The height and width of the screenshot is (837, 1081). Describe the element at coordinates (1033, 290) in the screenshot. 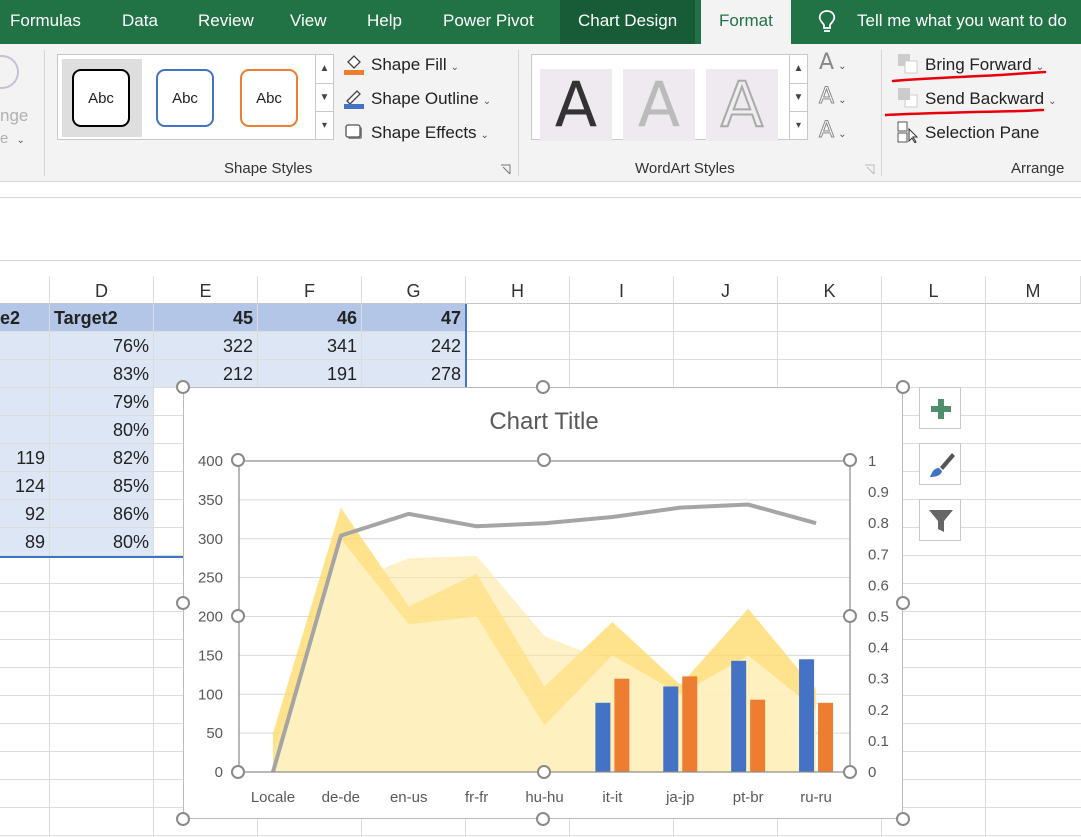

I see `column-header-m: M` at that location.